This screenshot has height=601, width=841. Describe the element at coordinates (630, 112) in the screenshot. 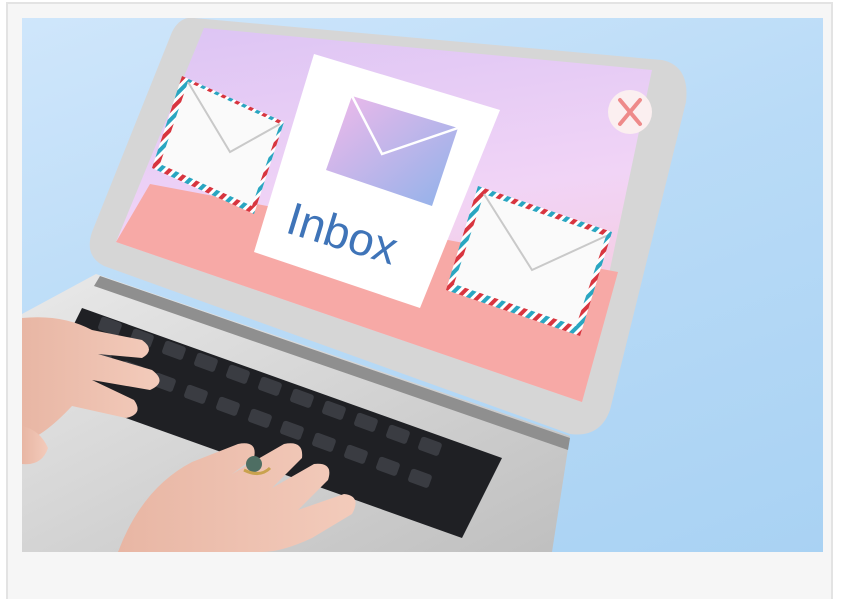

I see `close-icon` at that location.